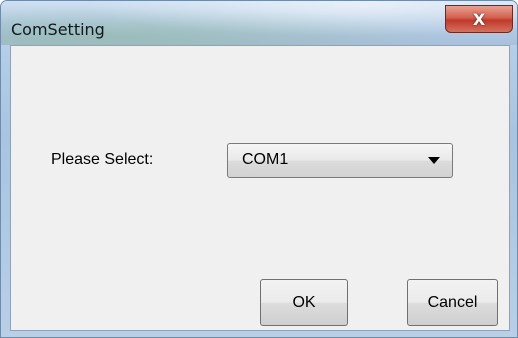 This screenshot has height=338, width=518. I want to click on port-select-value: COM1, so click(265, 159).